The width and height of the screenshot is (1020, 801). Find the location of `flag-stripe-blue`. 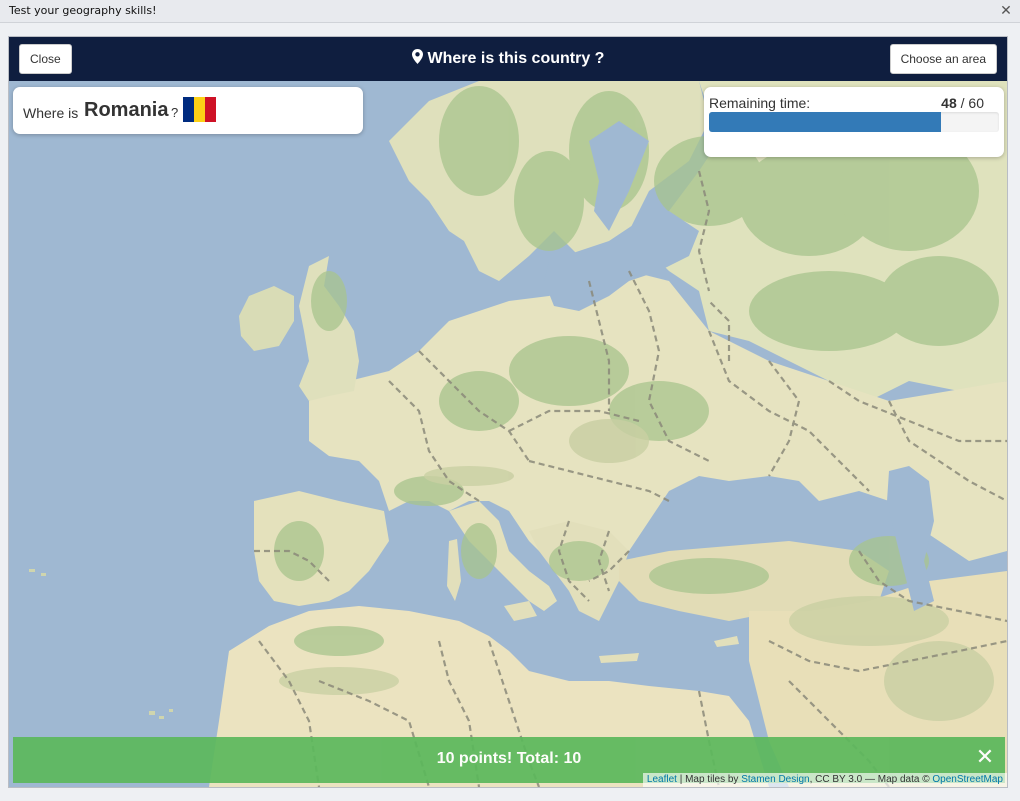

flag-stripe-blue is located at coordinates (188, 109).